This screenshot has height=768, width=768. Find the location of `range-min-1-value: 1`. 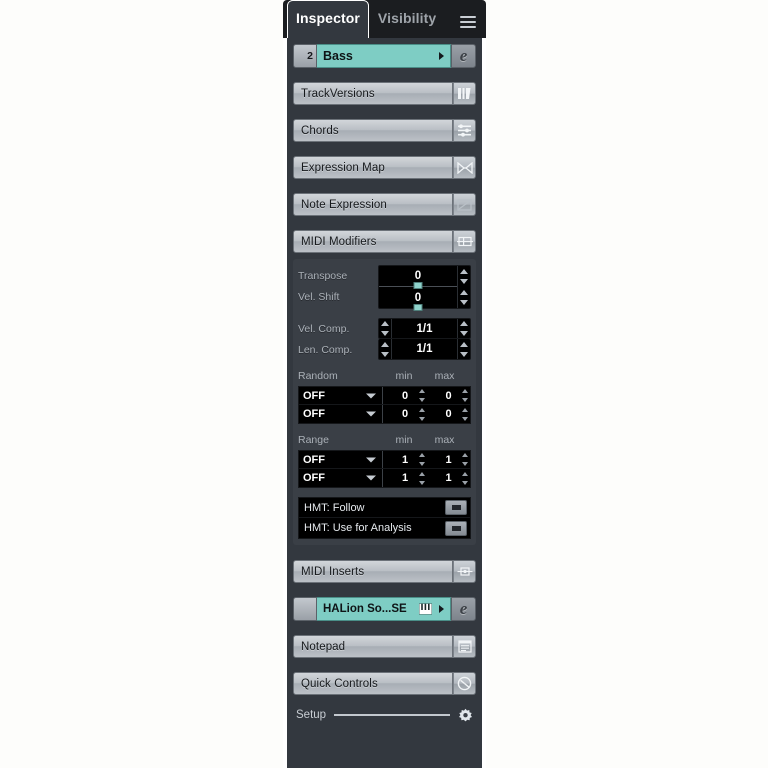

range-min-1-value: 1 is located at coordinates (405, 459).